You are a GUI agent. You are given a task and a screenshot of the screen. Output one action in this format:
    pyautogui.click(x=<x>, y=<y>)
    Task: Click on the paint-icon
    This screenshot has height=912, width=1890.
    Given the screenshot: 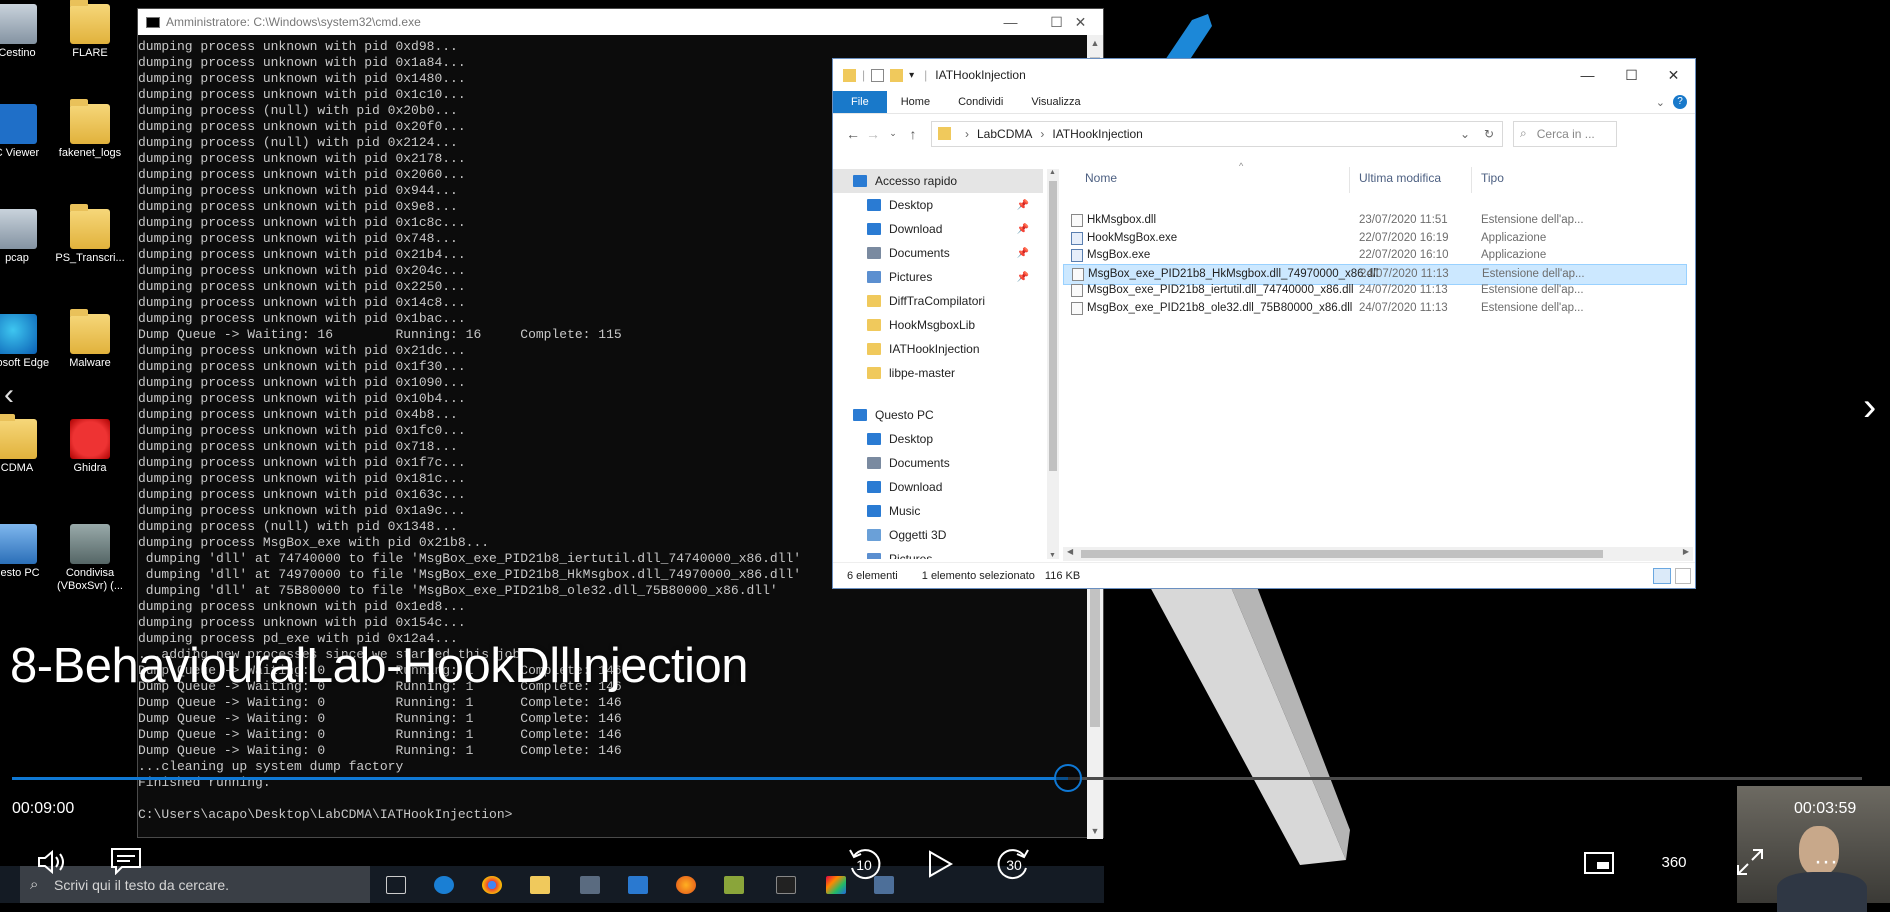 What is the action you would take?
    pyautogui.click(x=836, y=885)
    